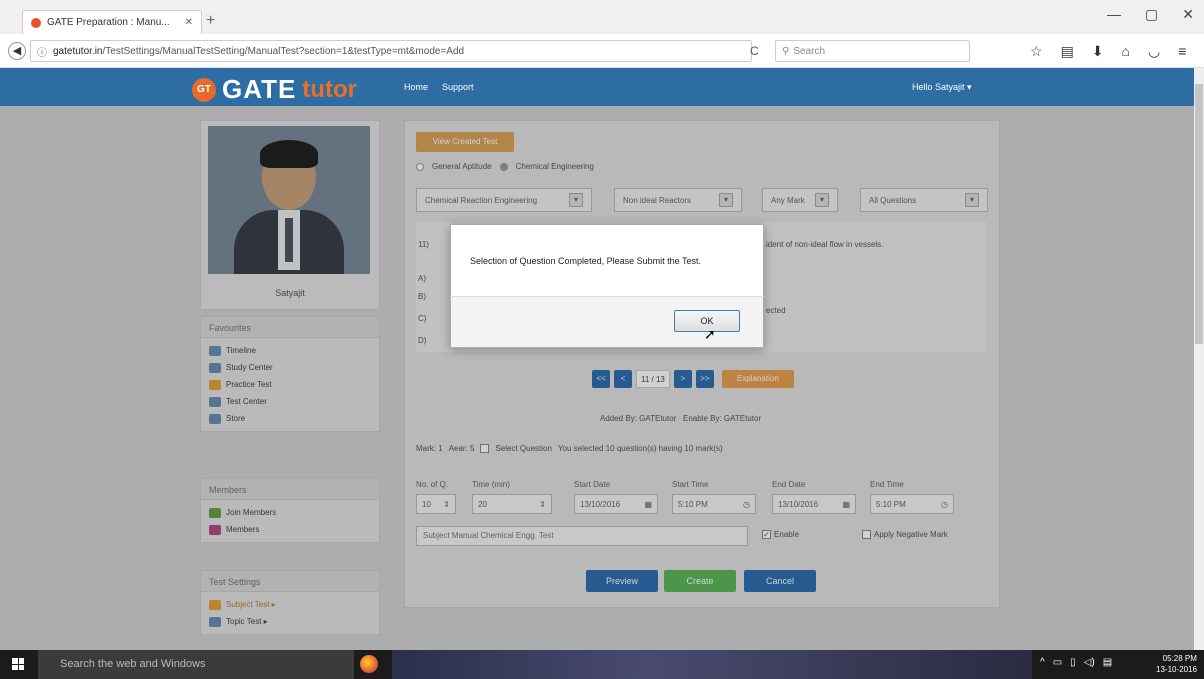 The width and height of the screenshot is (1204, 679). What do you see at coordinates (18, 664) in the screenshot?
I see `windows-start-icon` at bounding box center [18, 664].